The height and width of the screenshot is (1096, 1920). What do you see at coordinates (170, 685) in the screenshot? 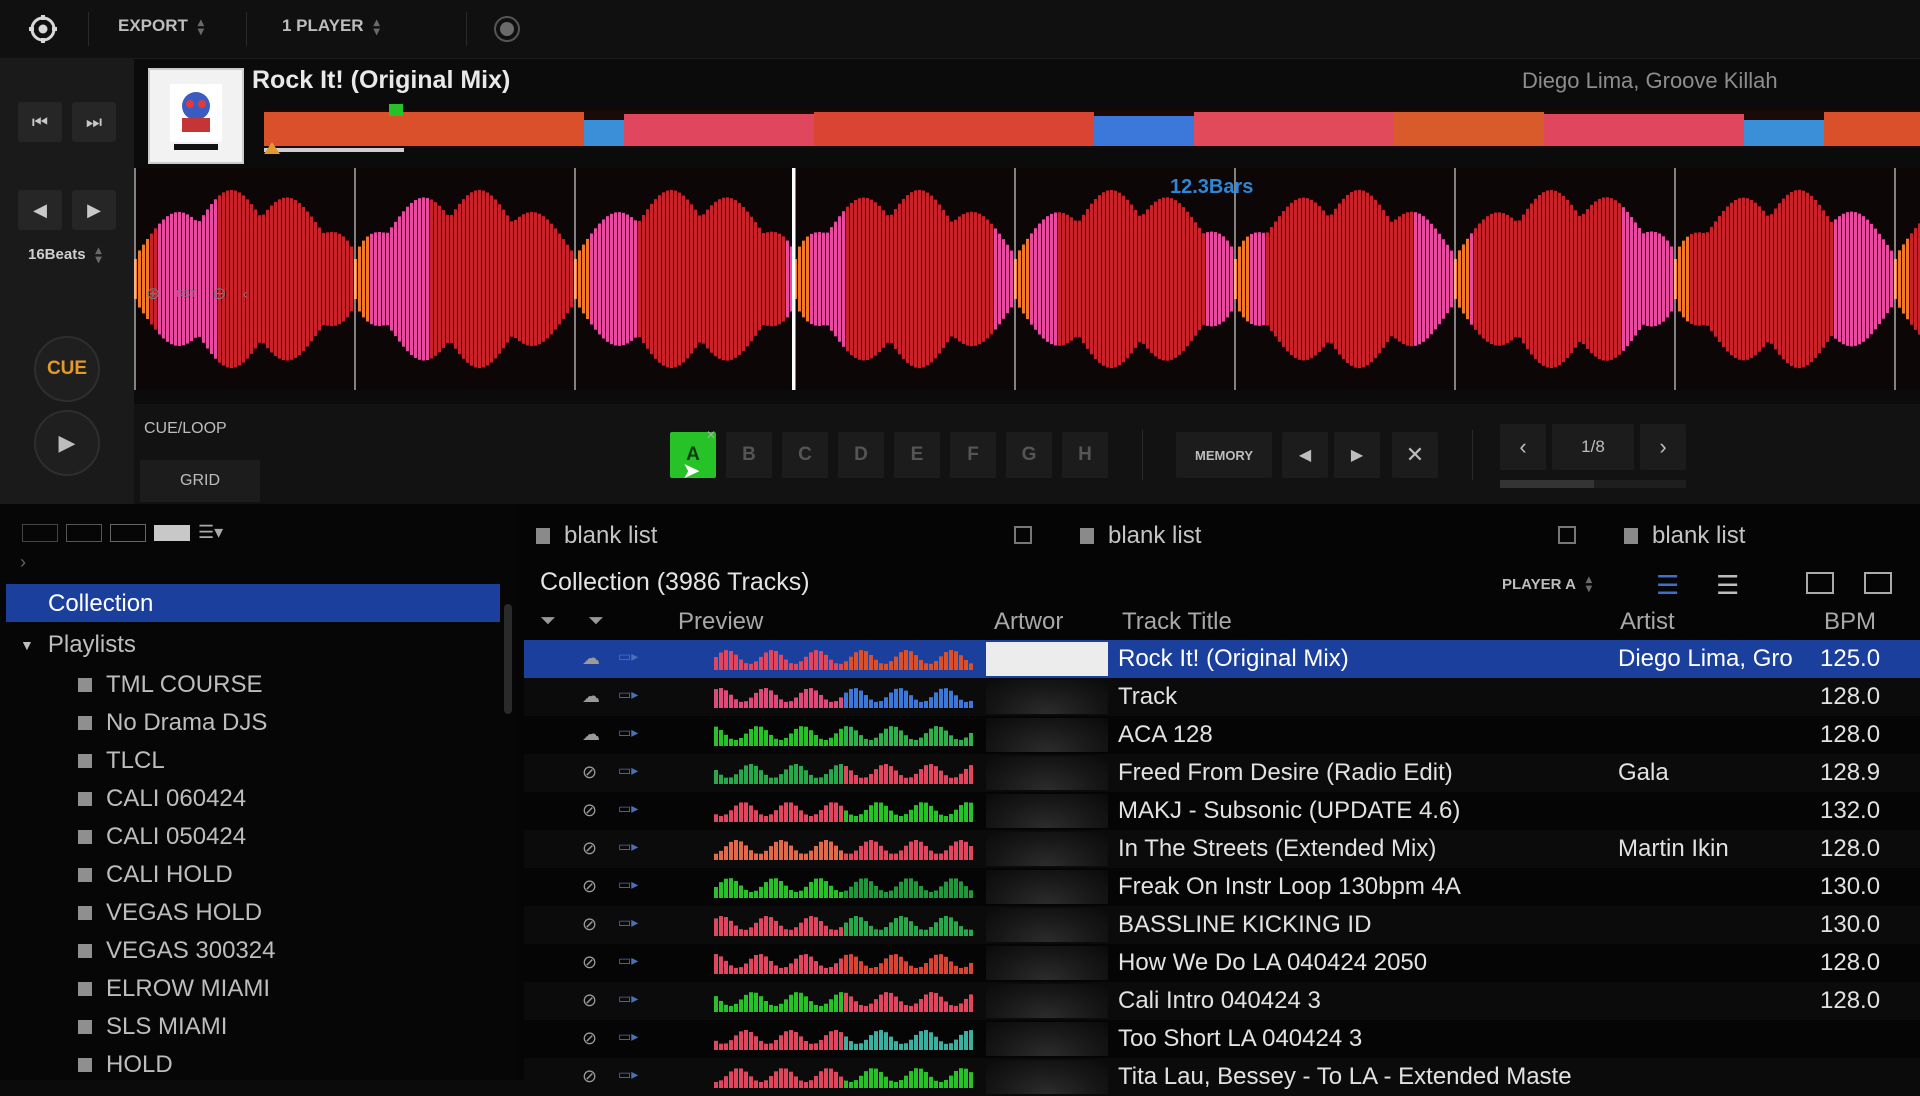
I see `tree-item-playlist: TML COURSE` at bounding box center [170, 685].